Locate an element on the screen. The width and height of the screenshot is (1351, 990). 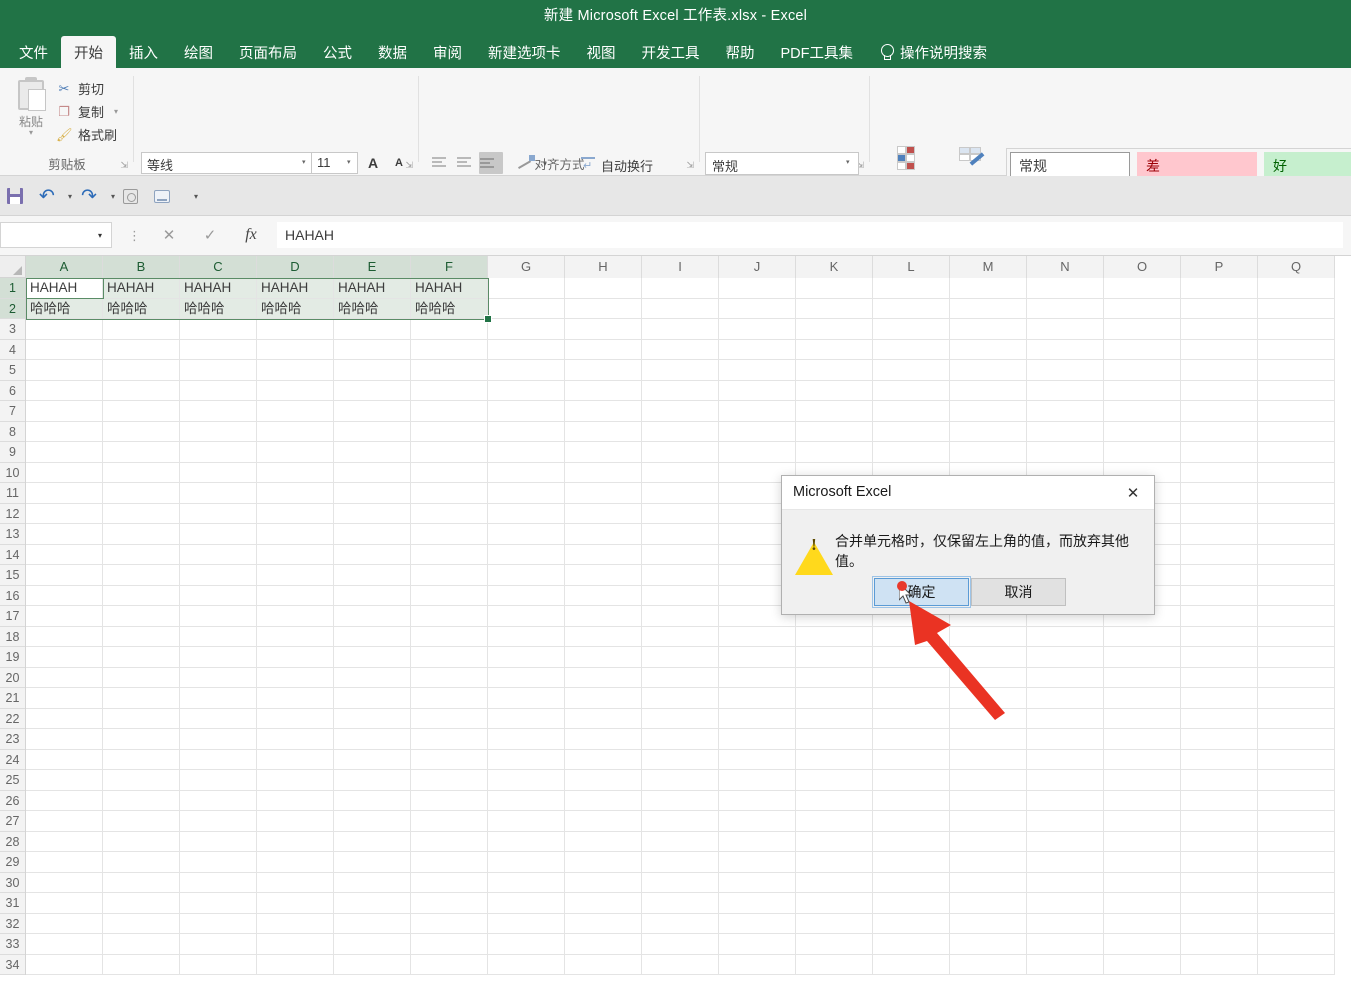
cell-H23 is located at coordinates (603, 739).